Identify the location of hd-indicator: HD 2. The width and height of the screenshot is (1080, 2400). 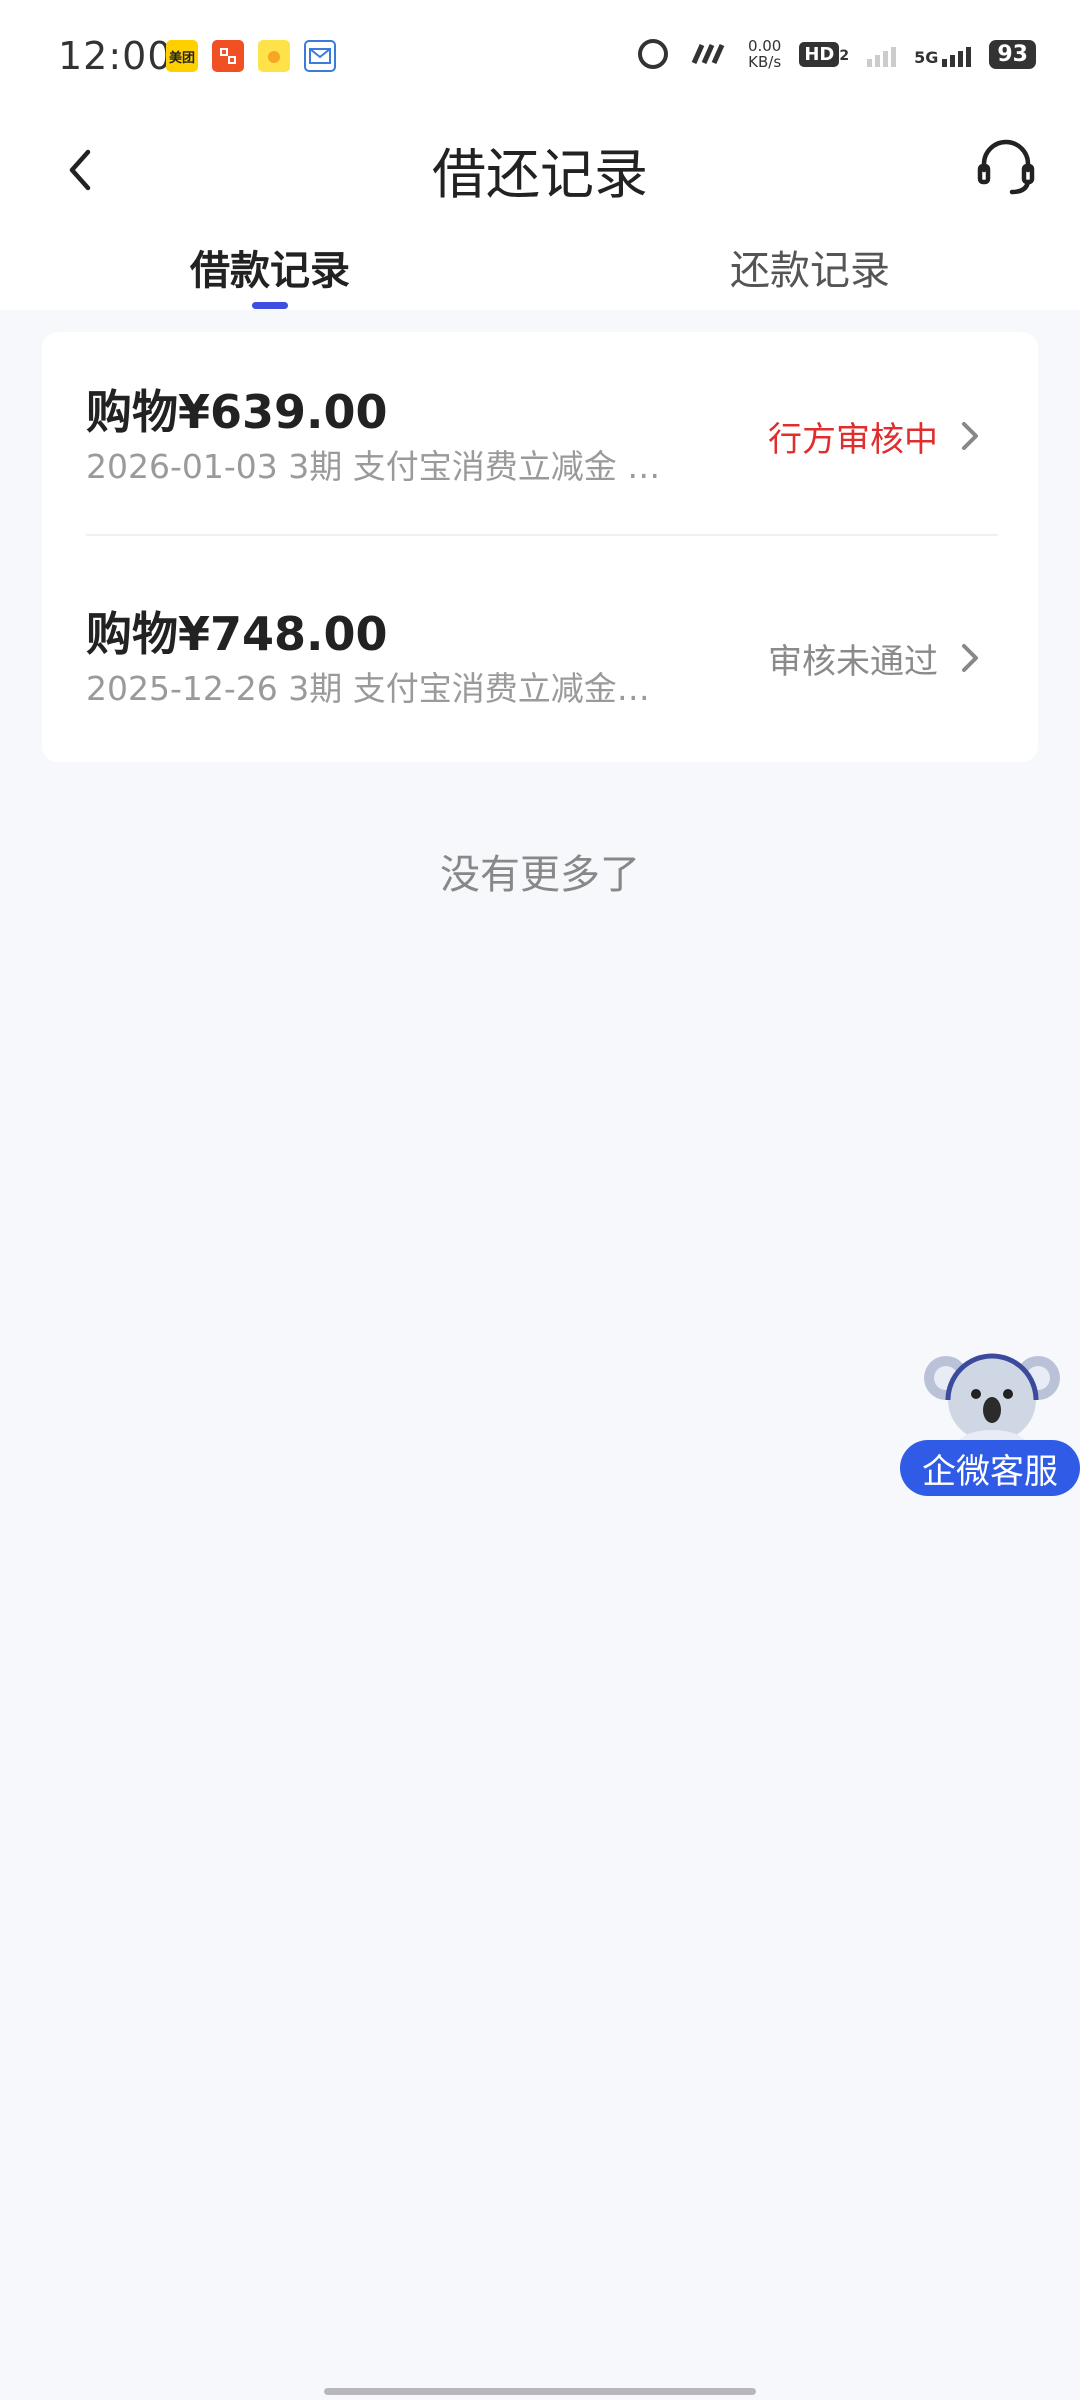
(824, 54).